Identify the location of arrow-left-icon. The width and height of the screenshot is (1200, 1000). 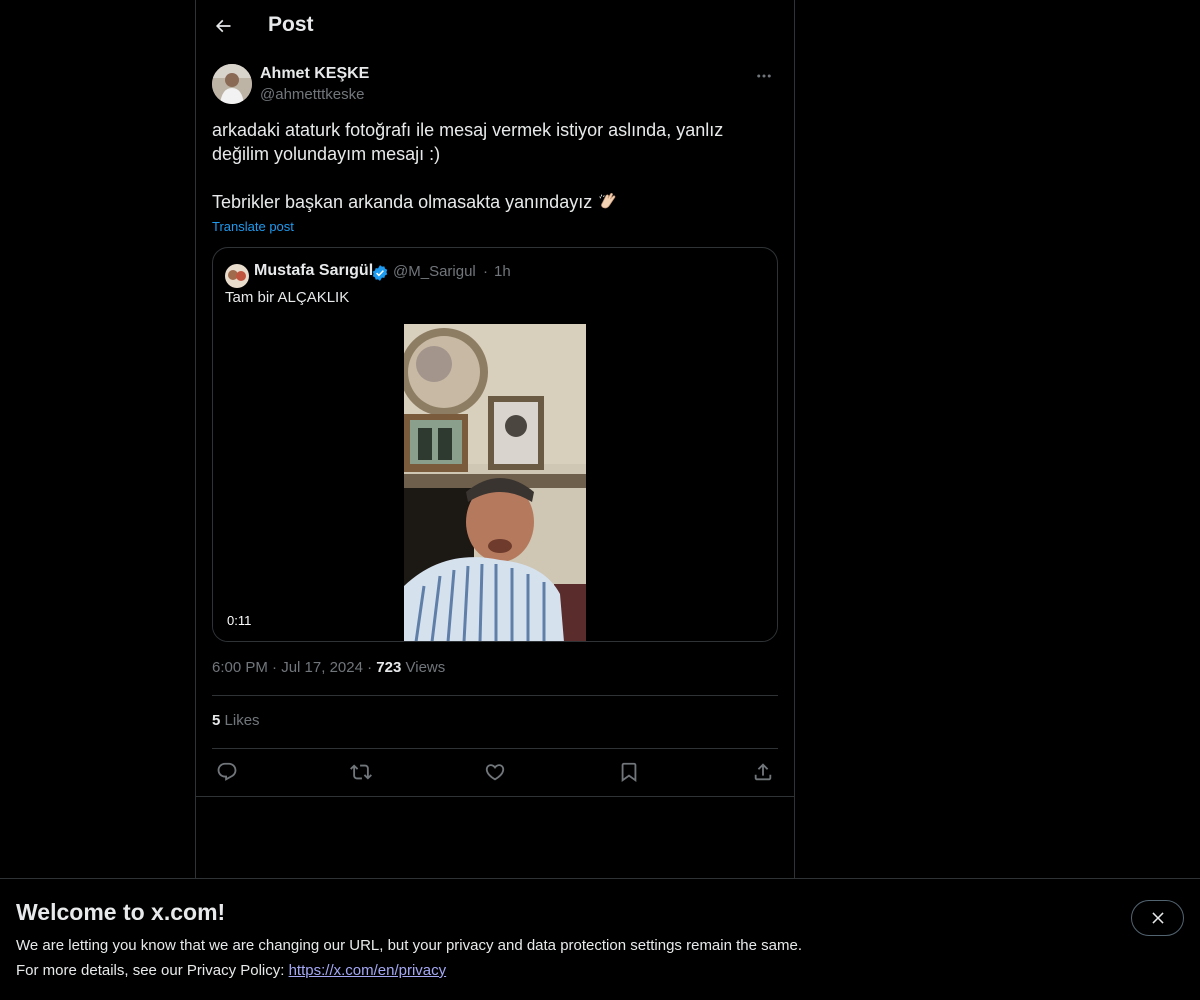
(223, 26).